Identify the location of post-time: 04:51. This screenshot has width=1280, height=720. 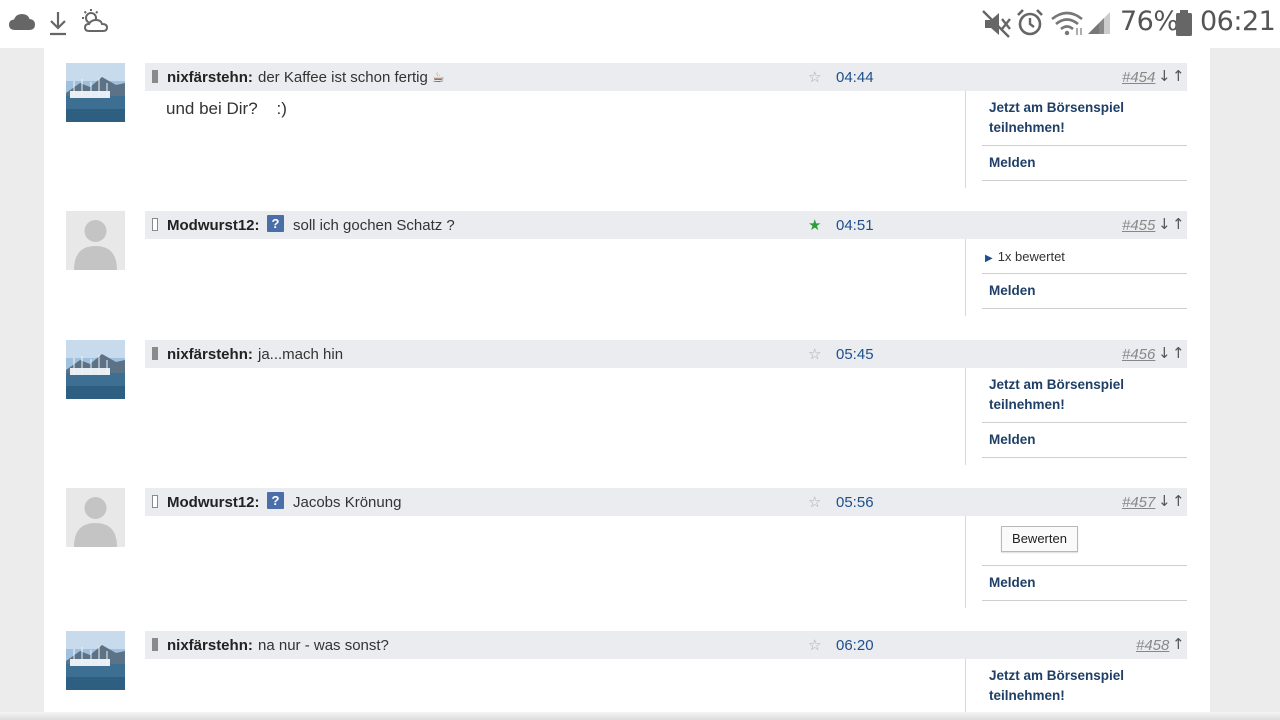
(855, 225).